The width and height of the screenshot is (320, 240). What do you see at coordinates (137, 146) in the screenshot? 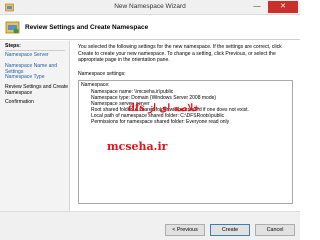
I see `watermark-site-text: mcseha.ir` at bounding box center [137, 146].